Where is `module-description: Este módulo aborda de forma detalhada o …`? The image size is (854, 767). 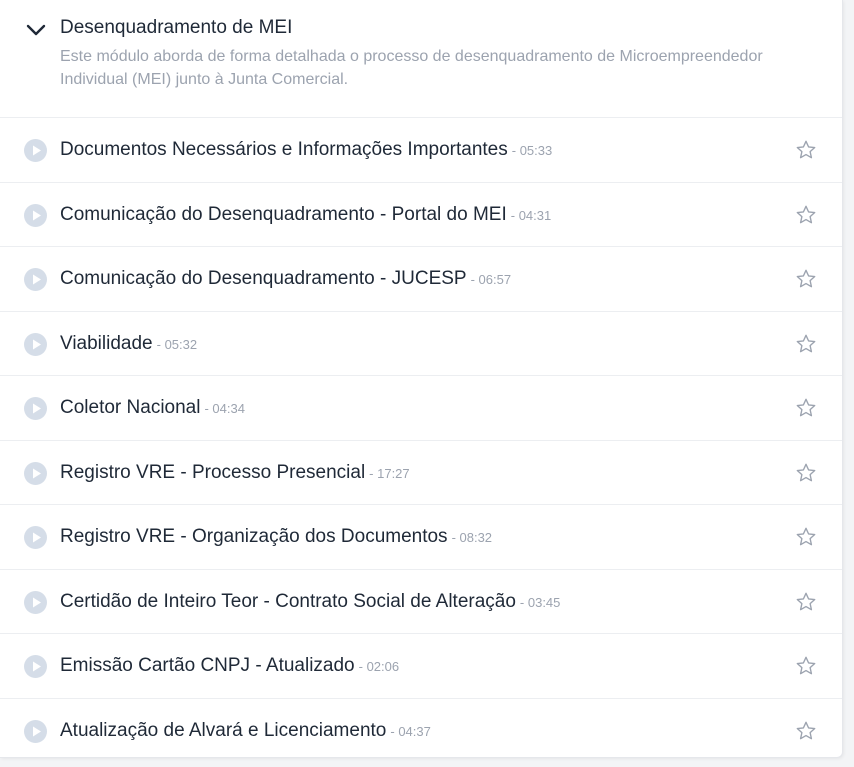
module-description: Este módulo aborda de forma detalhada o … is located at coordinates (411, 68).